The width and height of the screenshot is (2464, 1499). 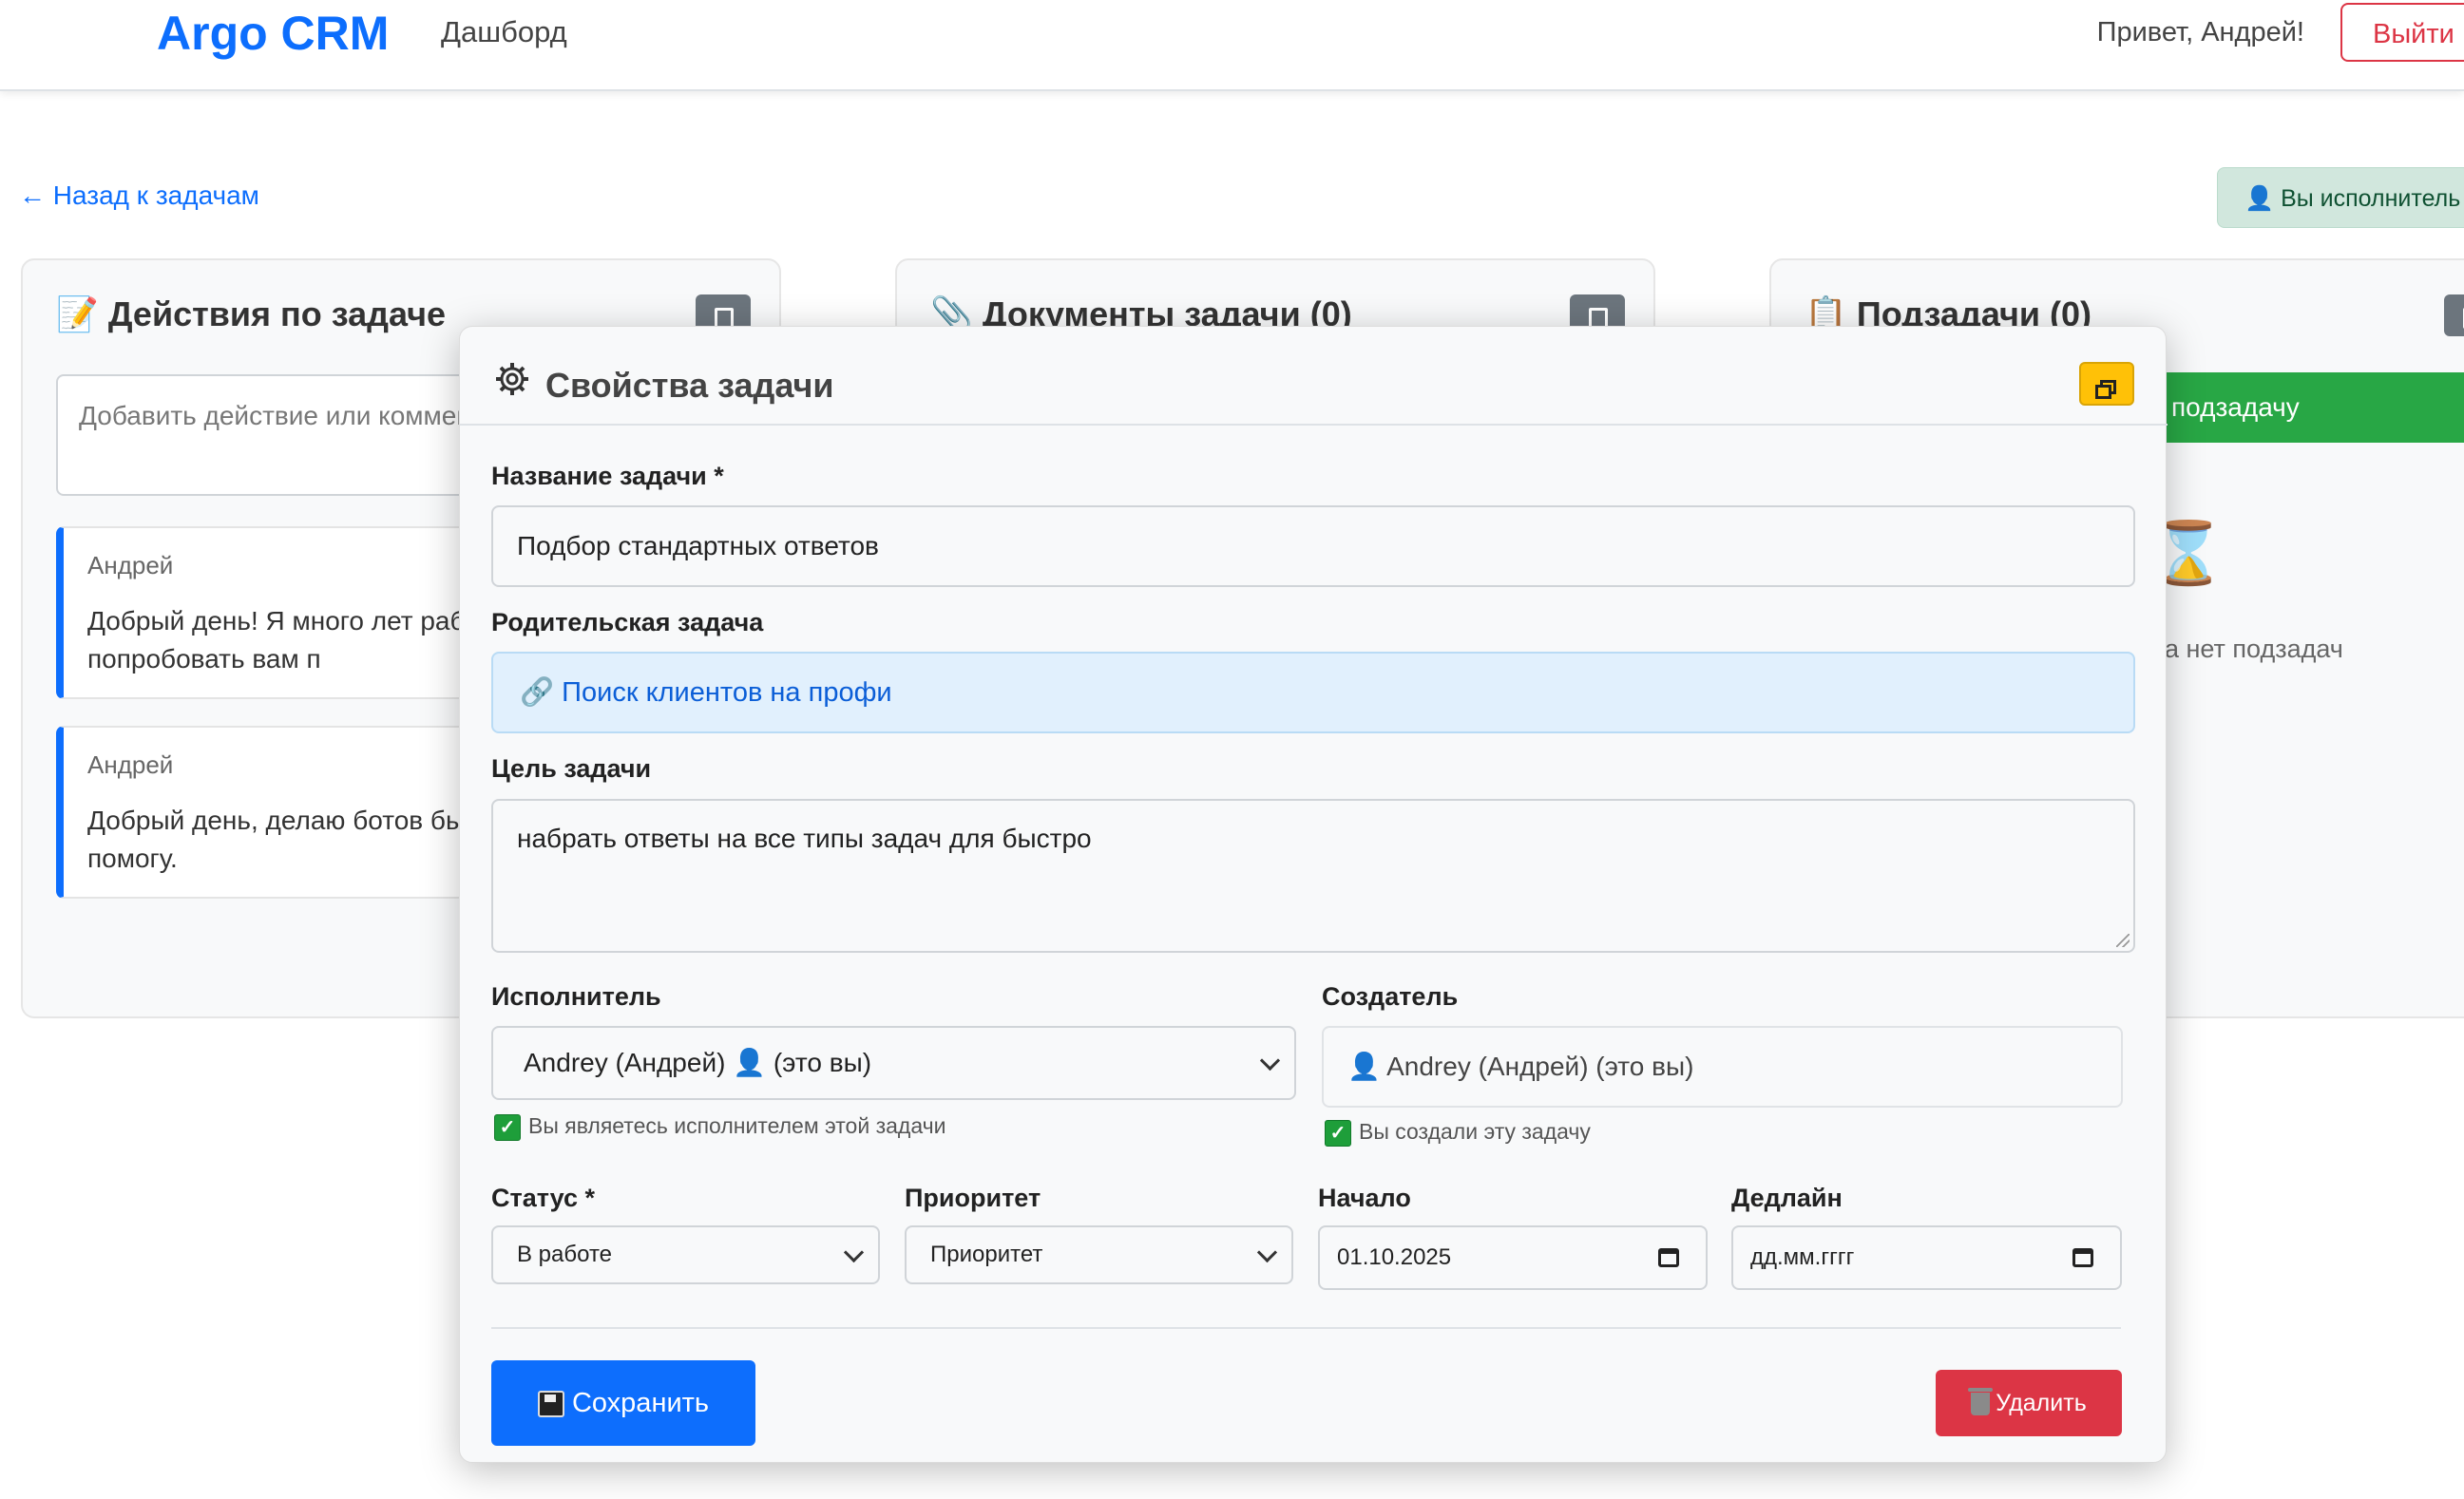 What do you see at coordinates (2296, 407) in the screenshot?
I see `add-subtask-button: подзадачу` at bounding box center [2296, 407].